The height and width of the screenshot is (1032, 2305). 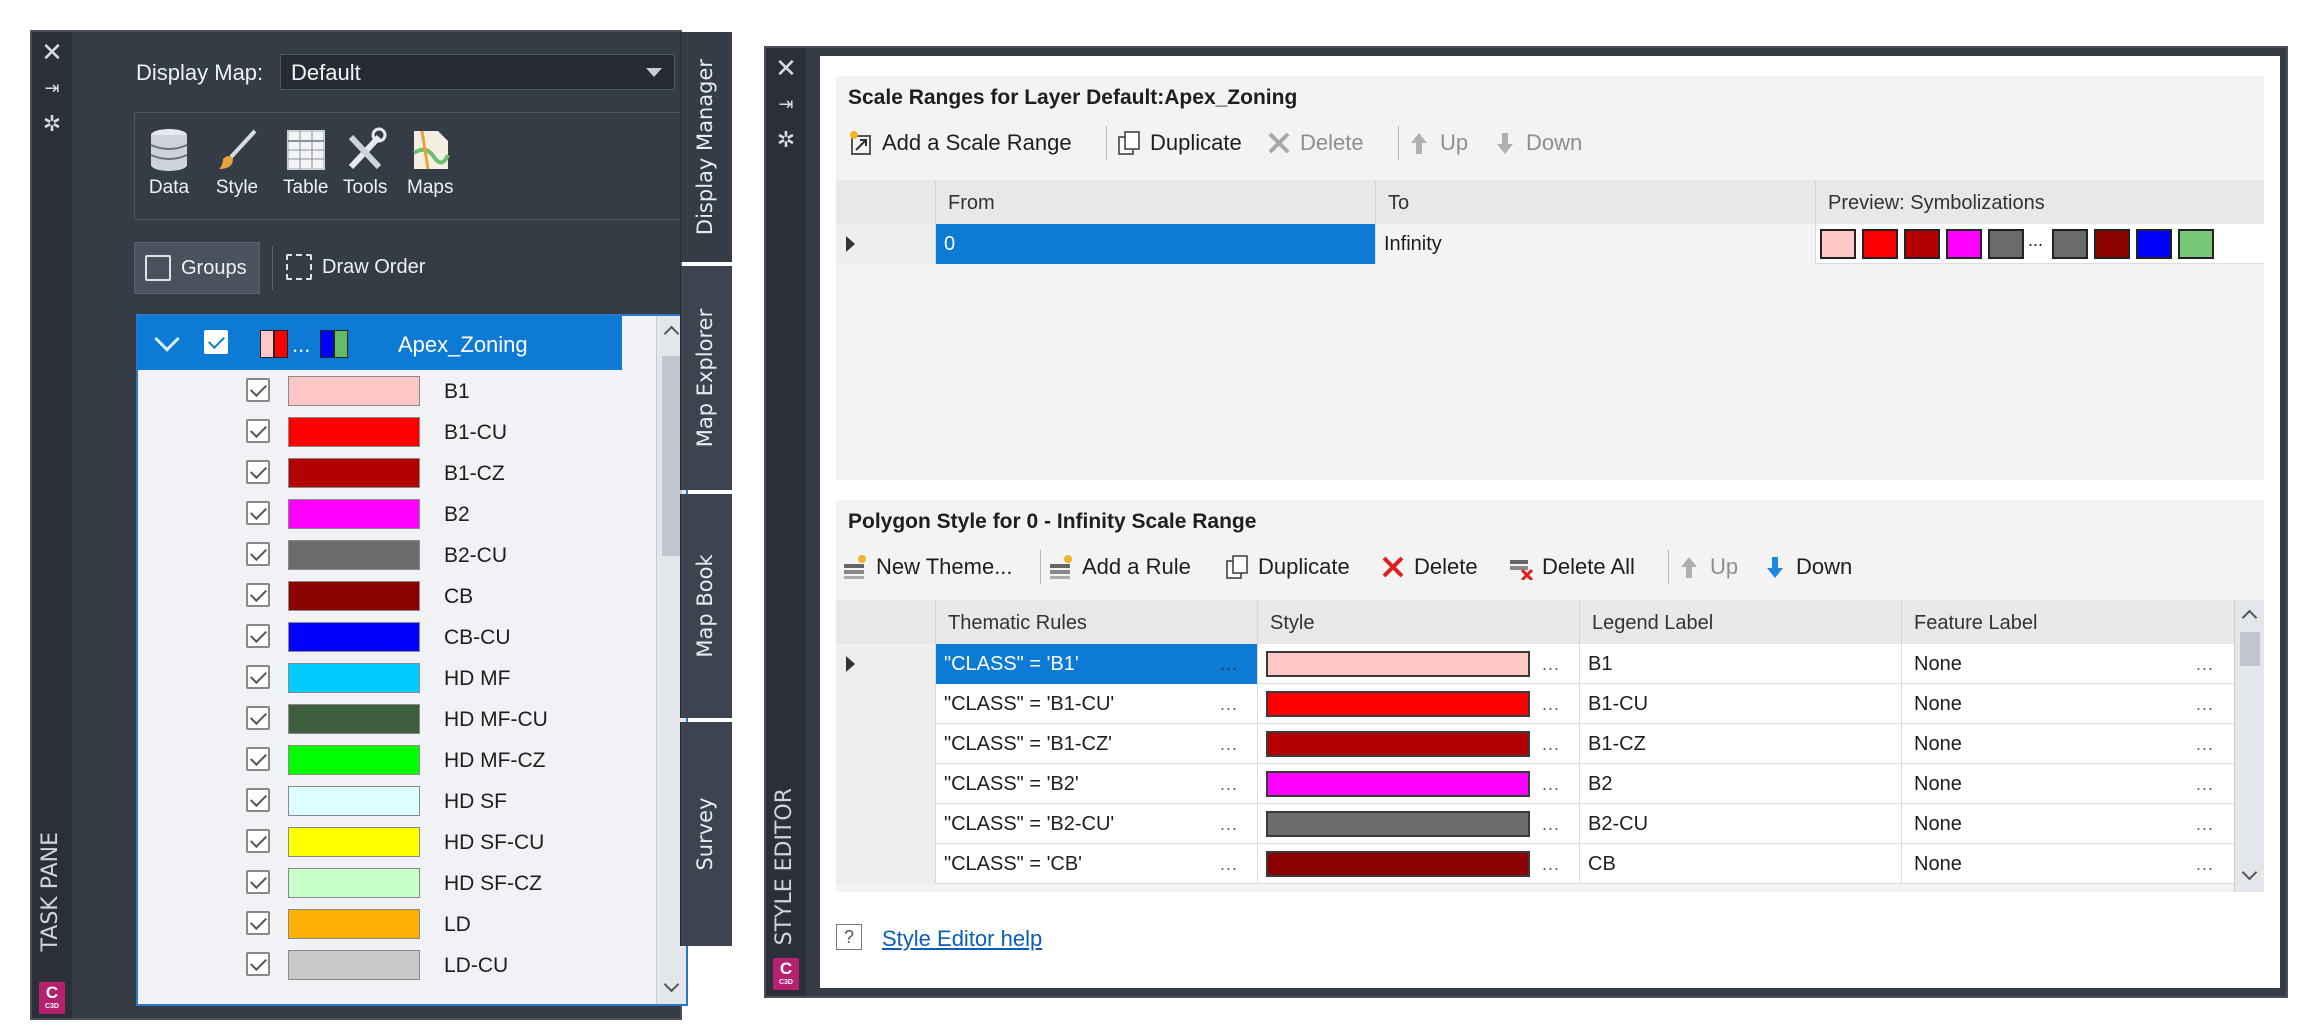 What do you see at coordinates (1156, 202) in the screenshot?
I see `column-header-from: From` at bounding box center [1156, 202].